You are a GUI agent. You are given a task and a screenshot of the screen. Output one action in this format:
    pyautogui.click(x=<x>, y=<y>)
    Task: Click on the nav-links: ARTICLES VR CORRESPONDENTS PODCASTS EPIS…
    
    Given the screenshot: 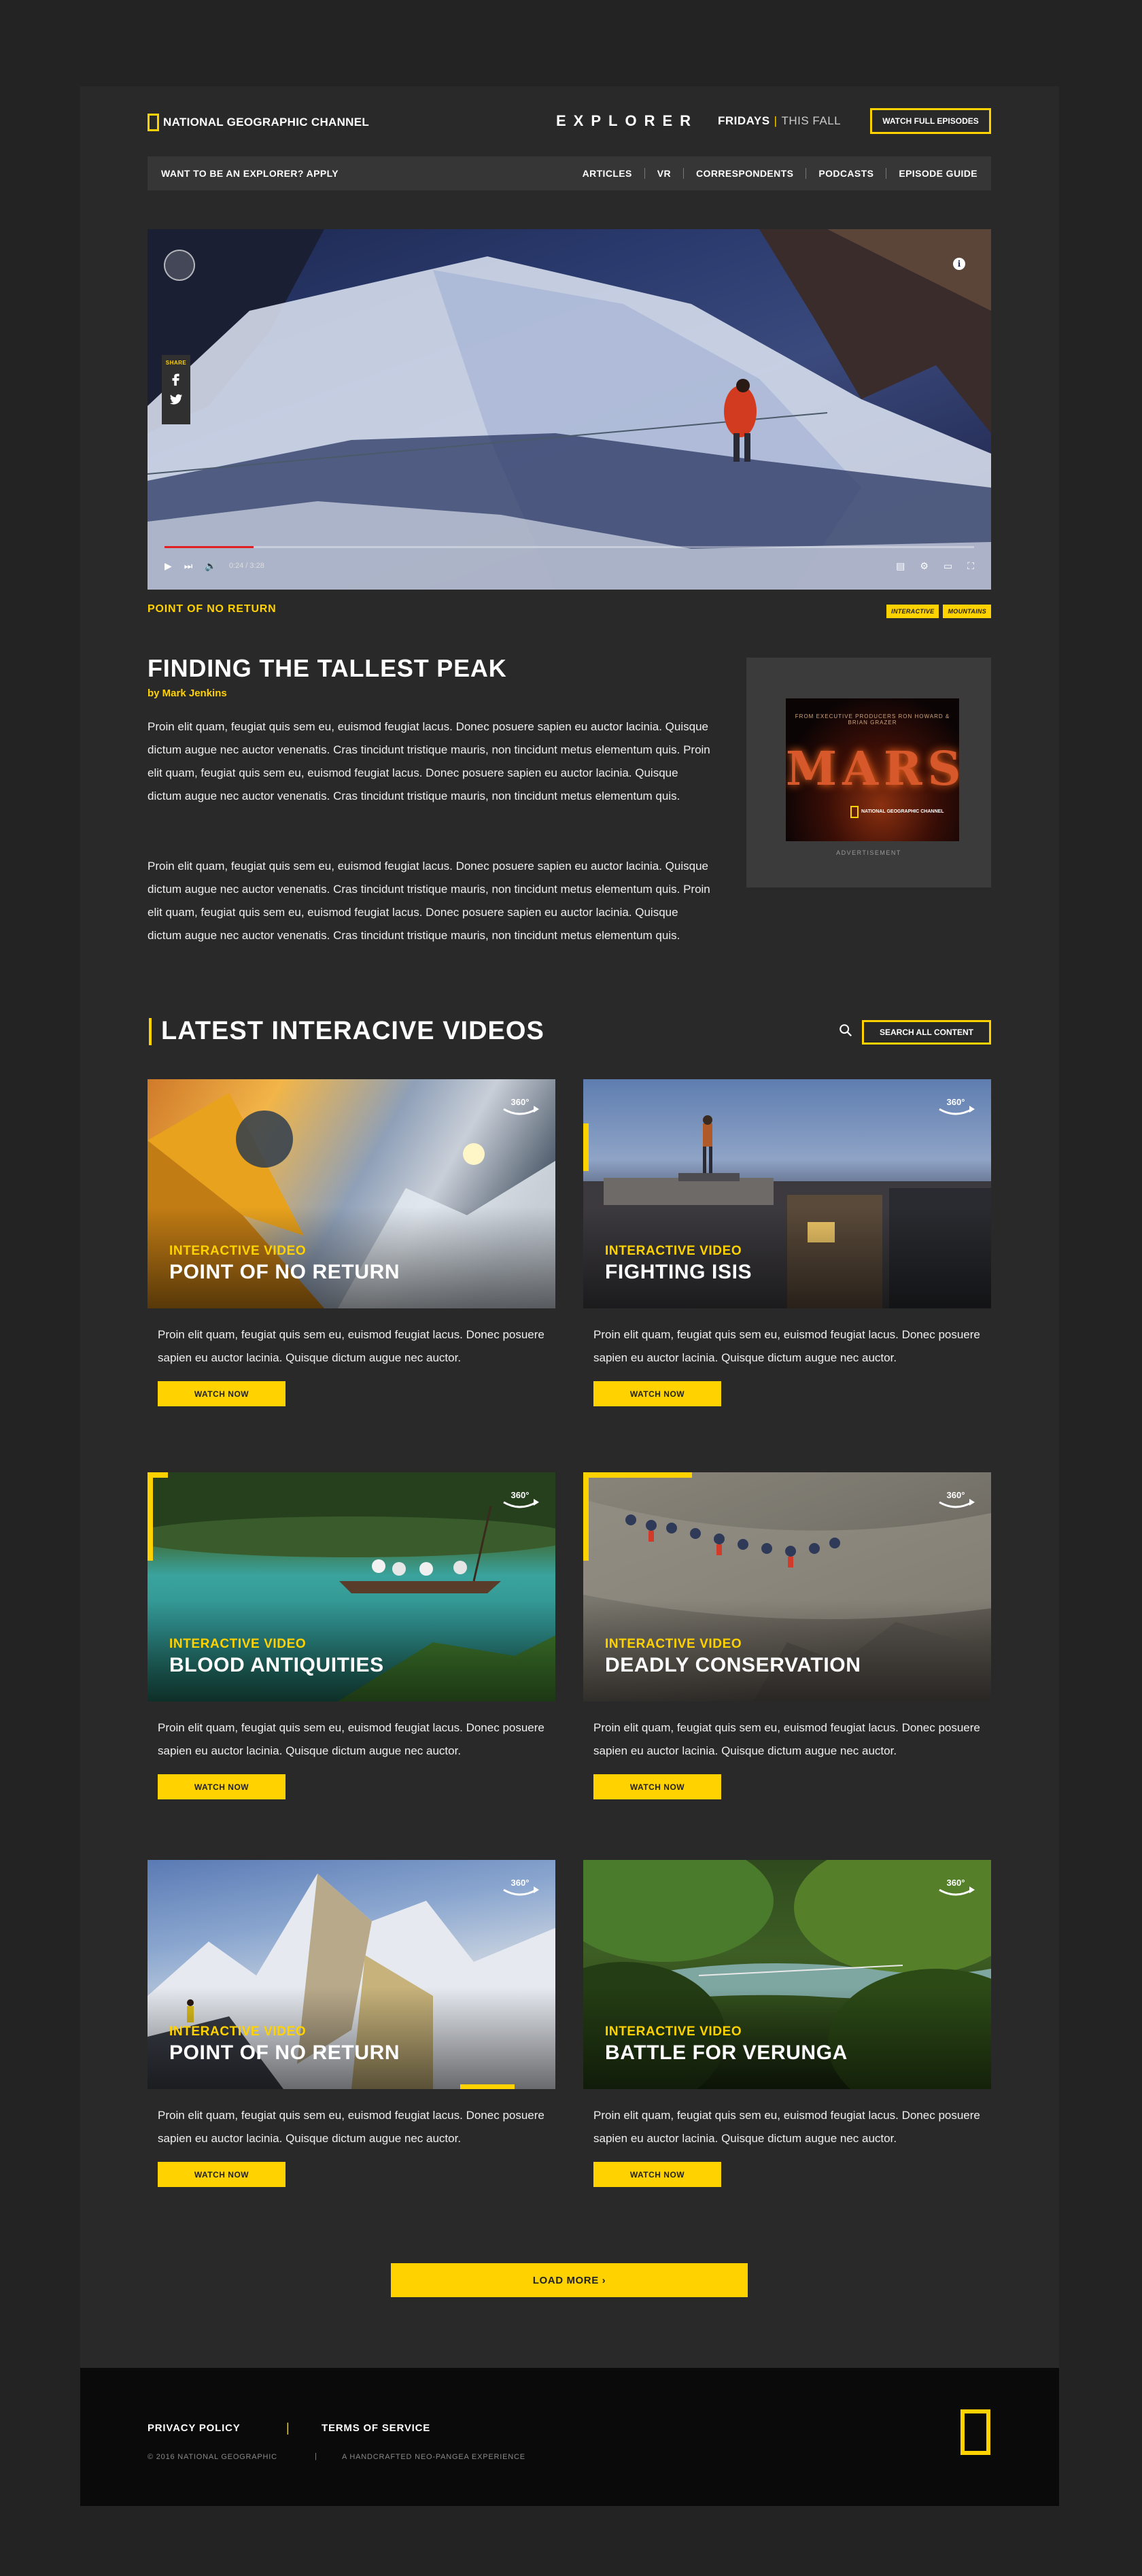 What is the action you would take?
    pyautogui.click(x=773, y=173)
    